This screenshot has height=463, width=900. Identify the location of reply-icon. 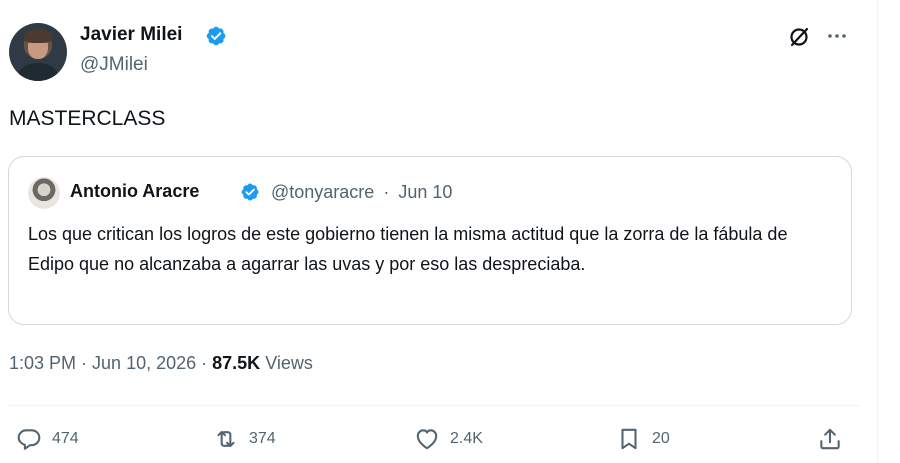
(29, 439).